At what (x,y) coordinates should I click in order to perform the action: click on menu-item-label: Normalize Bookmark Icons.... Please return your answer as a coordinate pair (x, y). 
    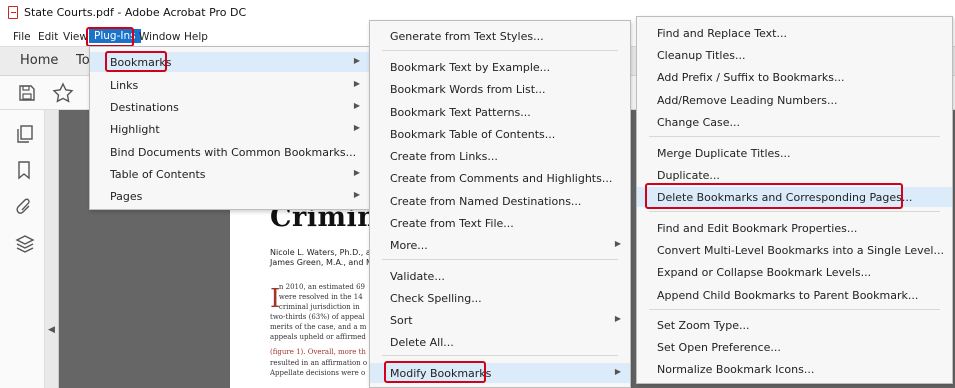
    Looking at the image, I should click on (736, 369).